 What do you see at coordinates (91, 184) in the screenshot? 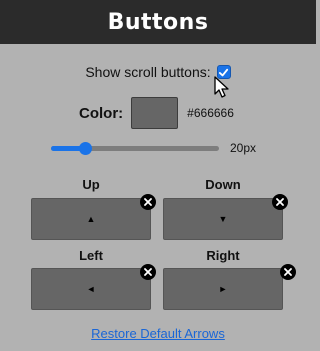
I see `up-arrow-label: Up` at bounding box center [91, 184].